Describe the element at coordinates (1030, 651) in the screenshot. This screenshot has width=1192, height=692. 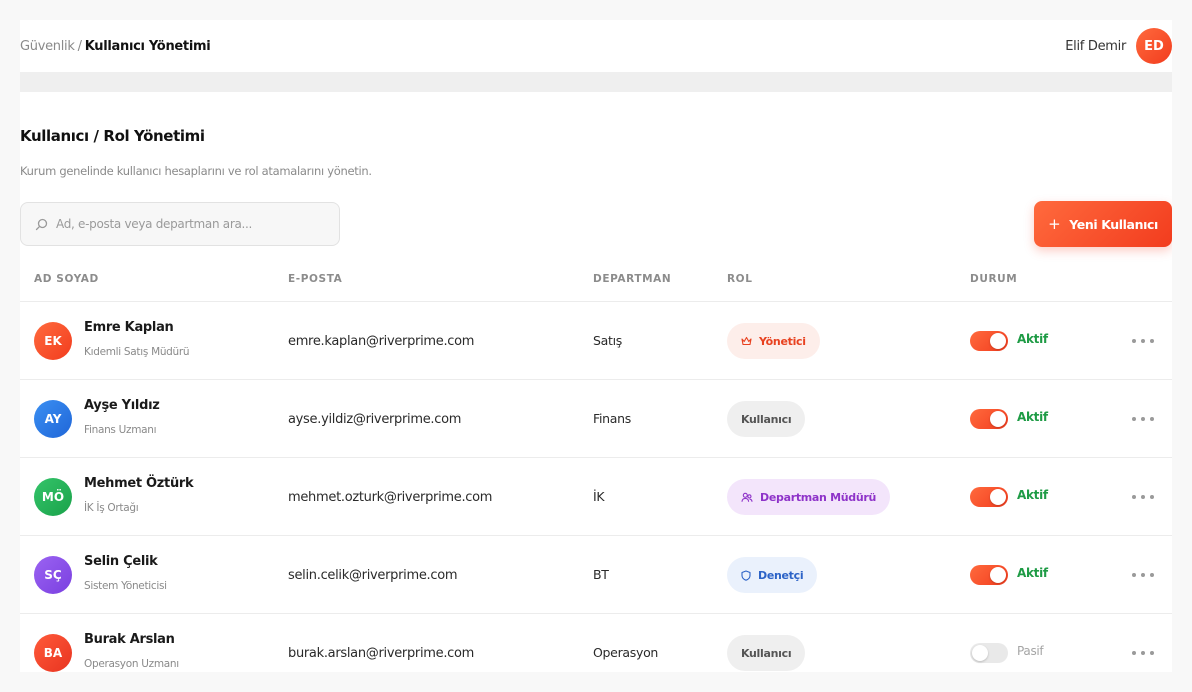
I see `status-label: Pasif` at that location.